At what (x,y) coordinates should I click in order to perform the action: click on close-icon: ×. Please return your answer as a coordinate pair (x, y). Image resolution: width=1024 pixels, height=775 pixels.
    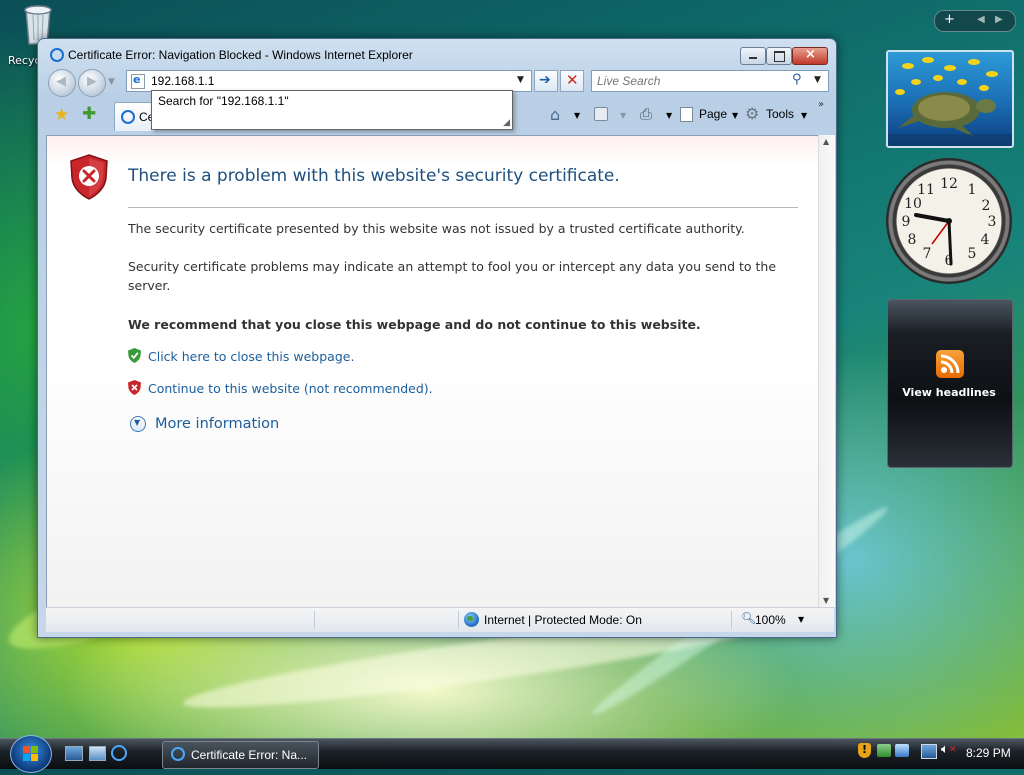
    Looking at the image, I should click on (810, 54).